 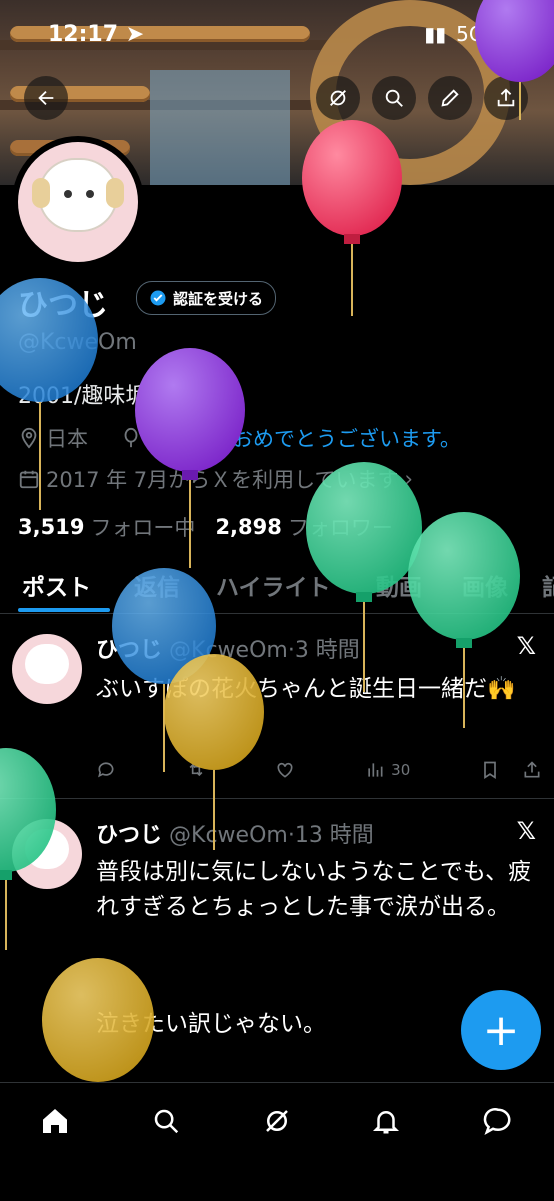 I want to click on balloon-red, so click(x=352, y=218).